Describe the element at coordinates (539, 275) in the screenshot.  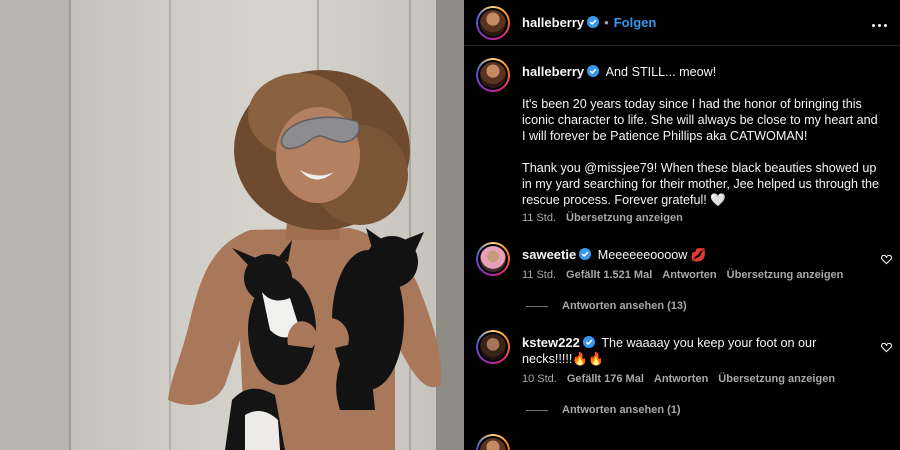
I see `comment-time: 11 Std.` at that location.